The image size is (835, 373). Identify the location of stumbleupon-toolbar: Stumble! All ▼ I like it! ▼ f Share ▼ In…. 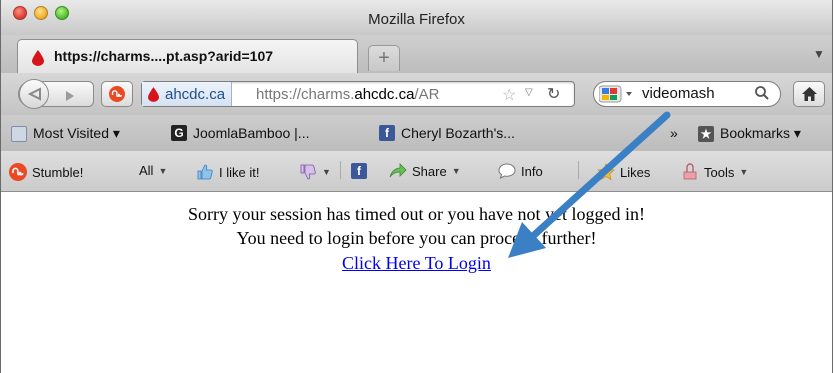
(416, 171).